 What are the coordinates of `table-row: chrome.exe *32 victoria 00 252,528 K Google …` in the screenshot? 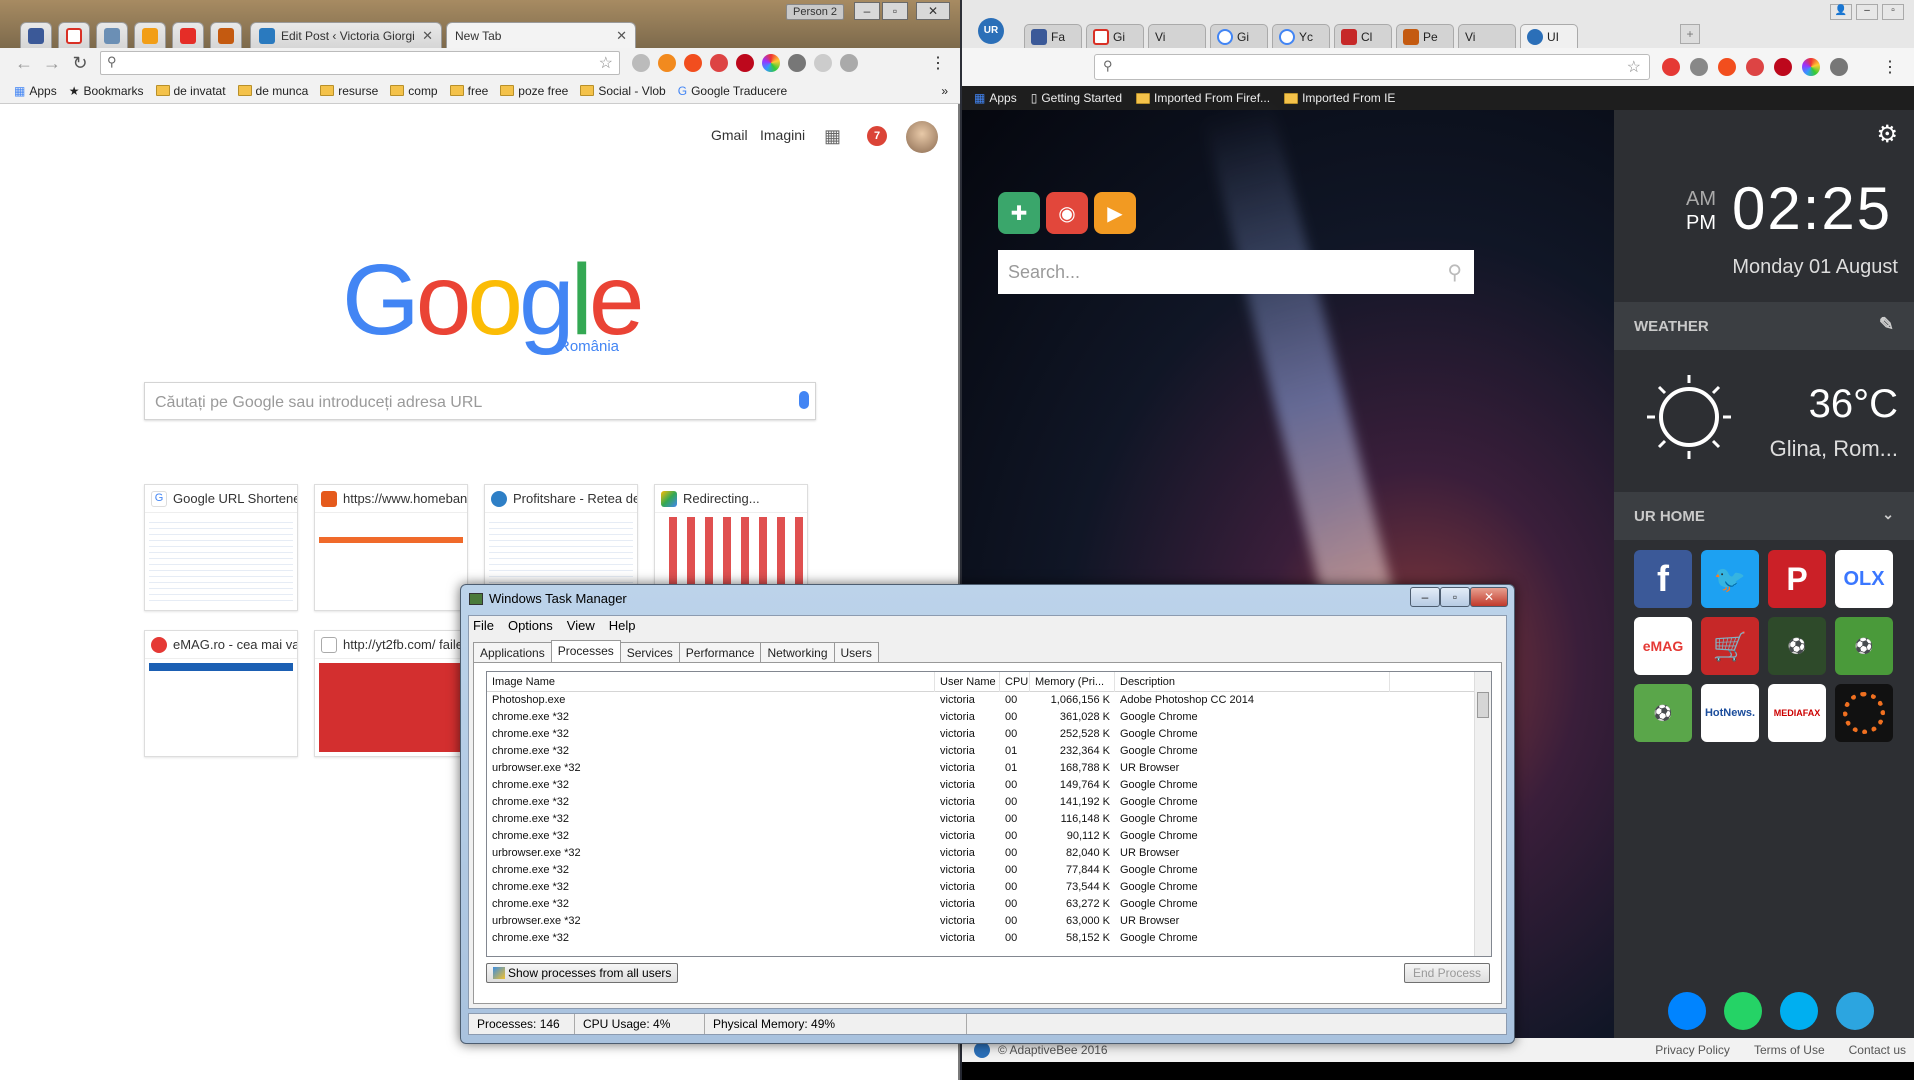 It's located at (989, 734).